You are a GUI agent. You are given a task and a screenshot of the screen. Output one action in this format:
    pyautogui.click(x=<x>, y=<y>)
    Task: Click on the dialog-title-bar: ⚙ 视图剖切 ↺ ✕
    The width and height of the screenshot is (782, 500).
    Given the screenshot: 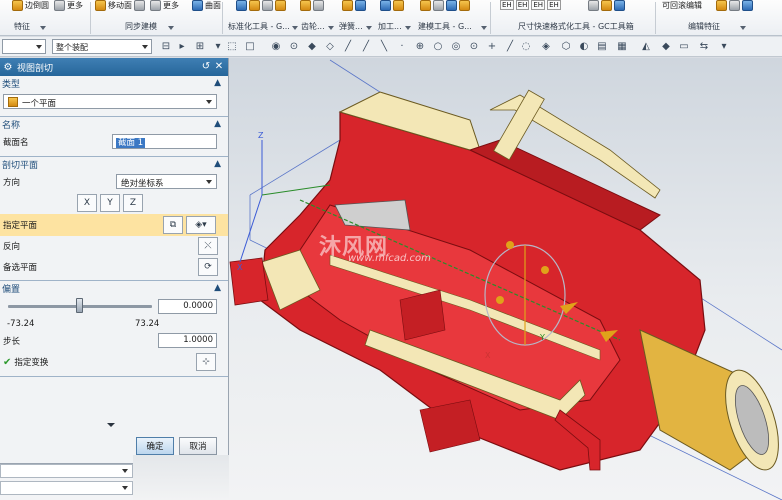 What is the action you would take?
    pyautogui.click(x=114, y=67)
    